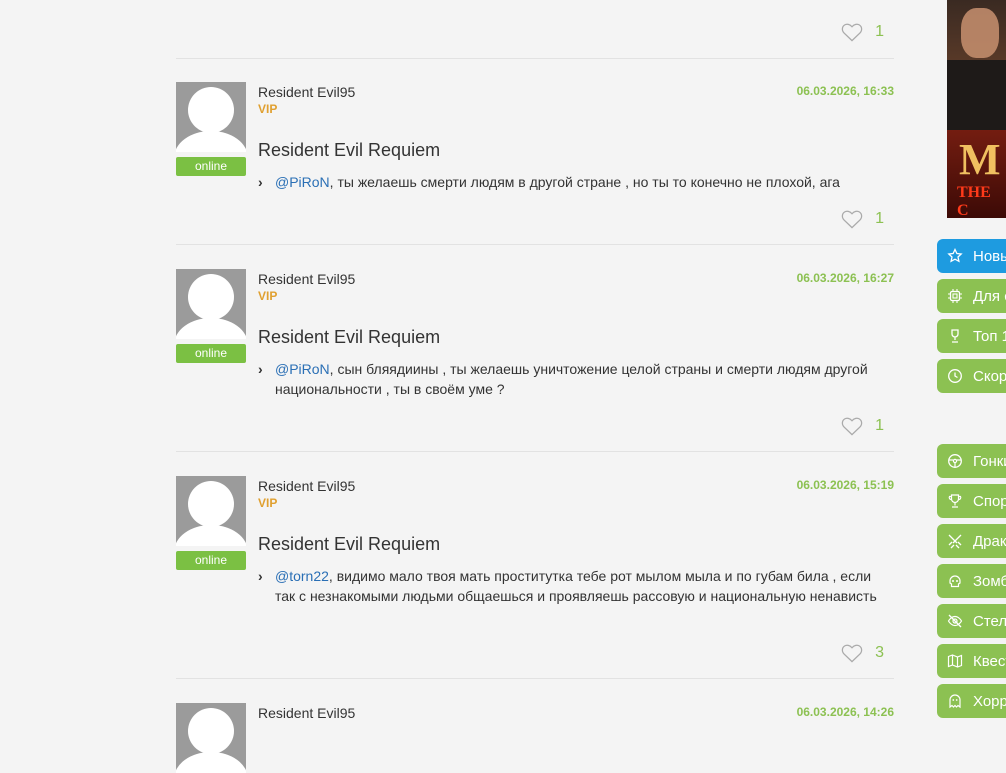  I want to click on previous-comment-footer: 1, so click(535, 29).